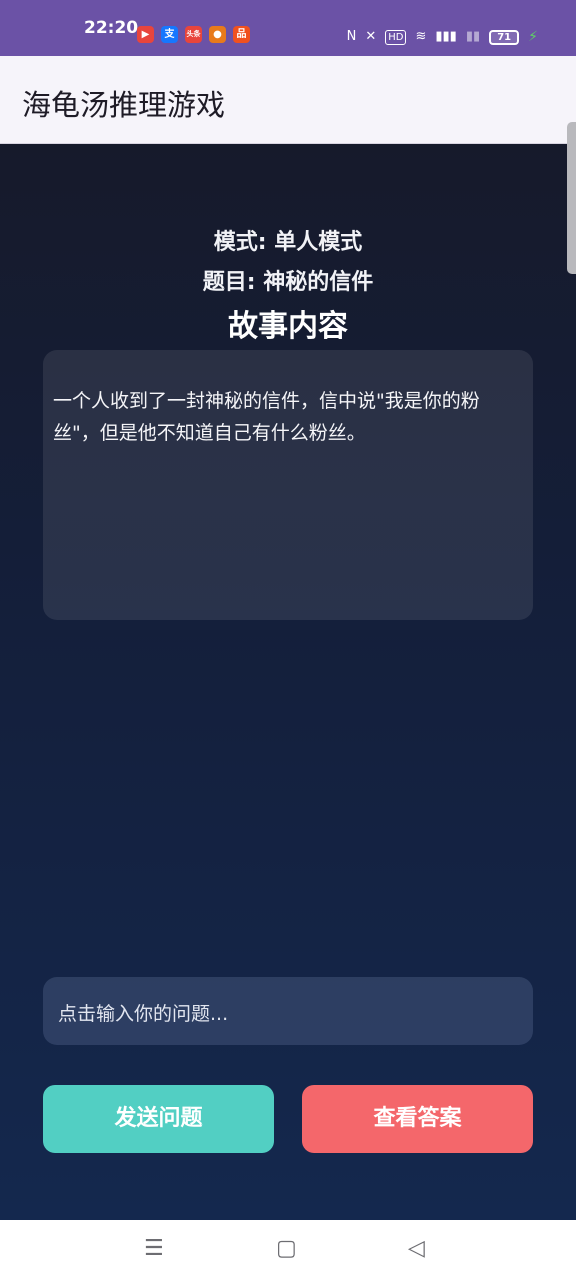 This screenshot has height=1280, width=576. Describe the element at coordinates (571, 198) in the screenshot. I see `scrollbar-thumb` at that location.